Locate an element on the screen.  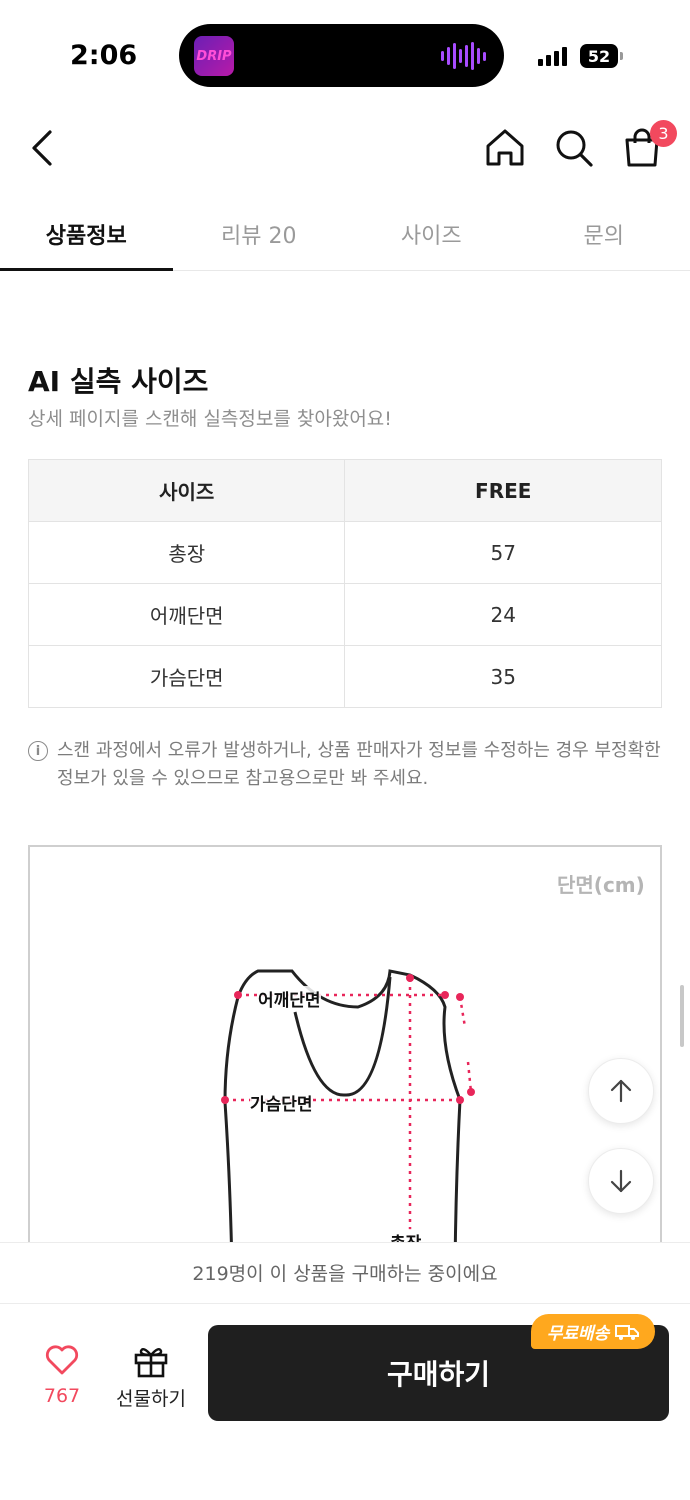
table-cell: 가슴단면 is located at coordinates (186, 676).